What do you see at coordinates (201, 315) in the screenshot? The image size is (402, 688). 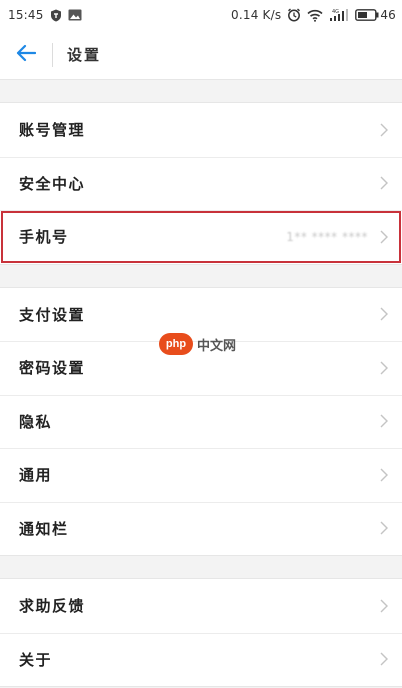 I see `setting-item-payment-settings: 支付设置` at bounding box center [201, 315].